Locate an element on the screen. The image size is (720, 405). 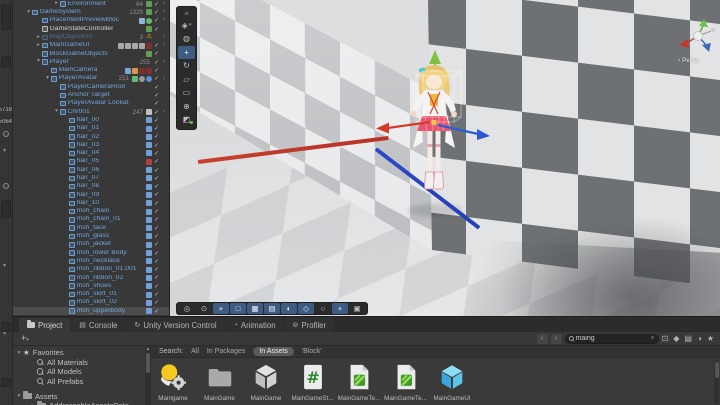
tab-animation: ◔ Animation is located at coordinates (254, 325).